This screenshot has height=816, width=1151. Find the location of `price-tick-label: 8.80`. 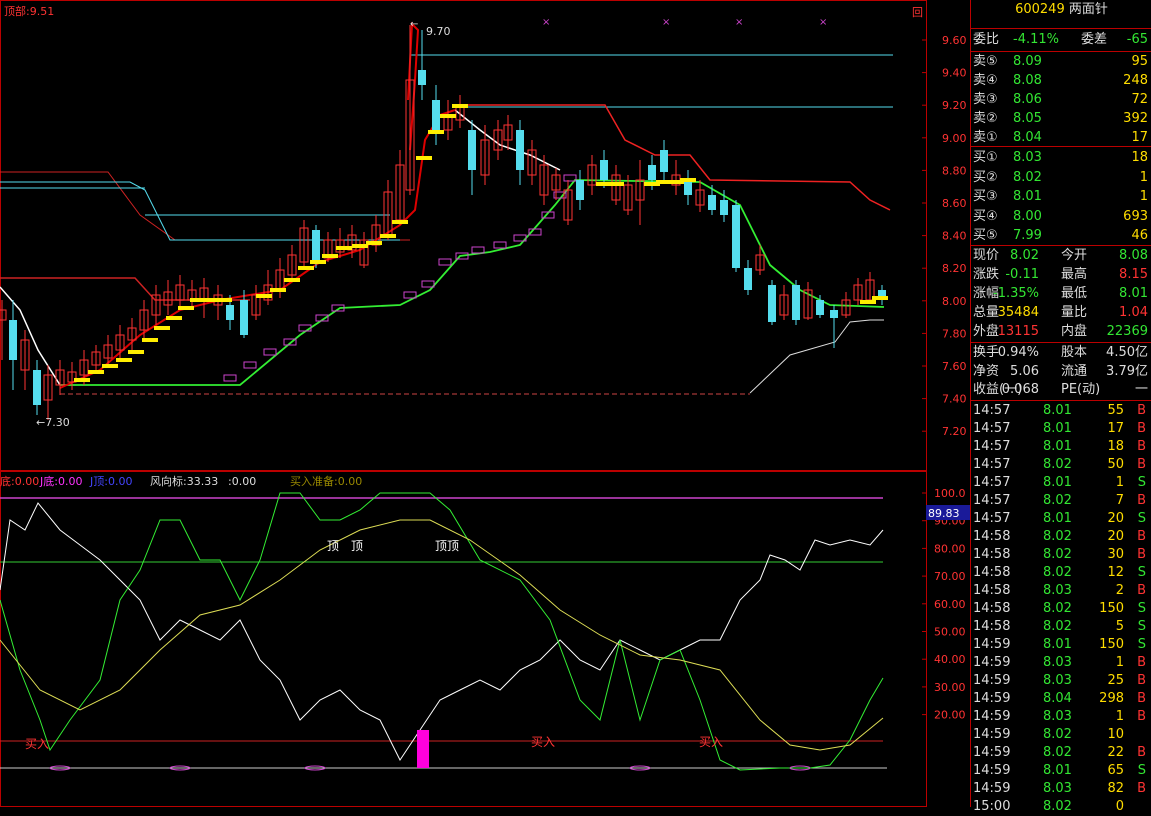

price-tick-label: 8.80 is located at coordinates (954, 170).